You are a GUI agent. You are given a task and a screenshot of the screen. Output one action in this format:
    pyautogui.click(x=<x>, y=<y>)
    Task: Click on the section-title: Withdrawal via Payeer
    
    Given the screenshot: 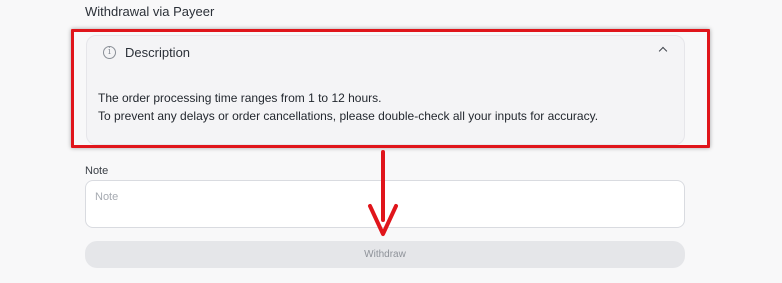 What is the action you would take?
    pyautogui.click(x=150, y=11)
    